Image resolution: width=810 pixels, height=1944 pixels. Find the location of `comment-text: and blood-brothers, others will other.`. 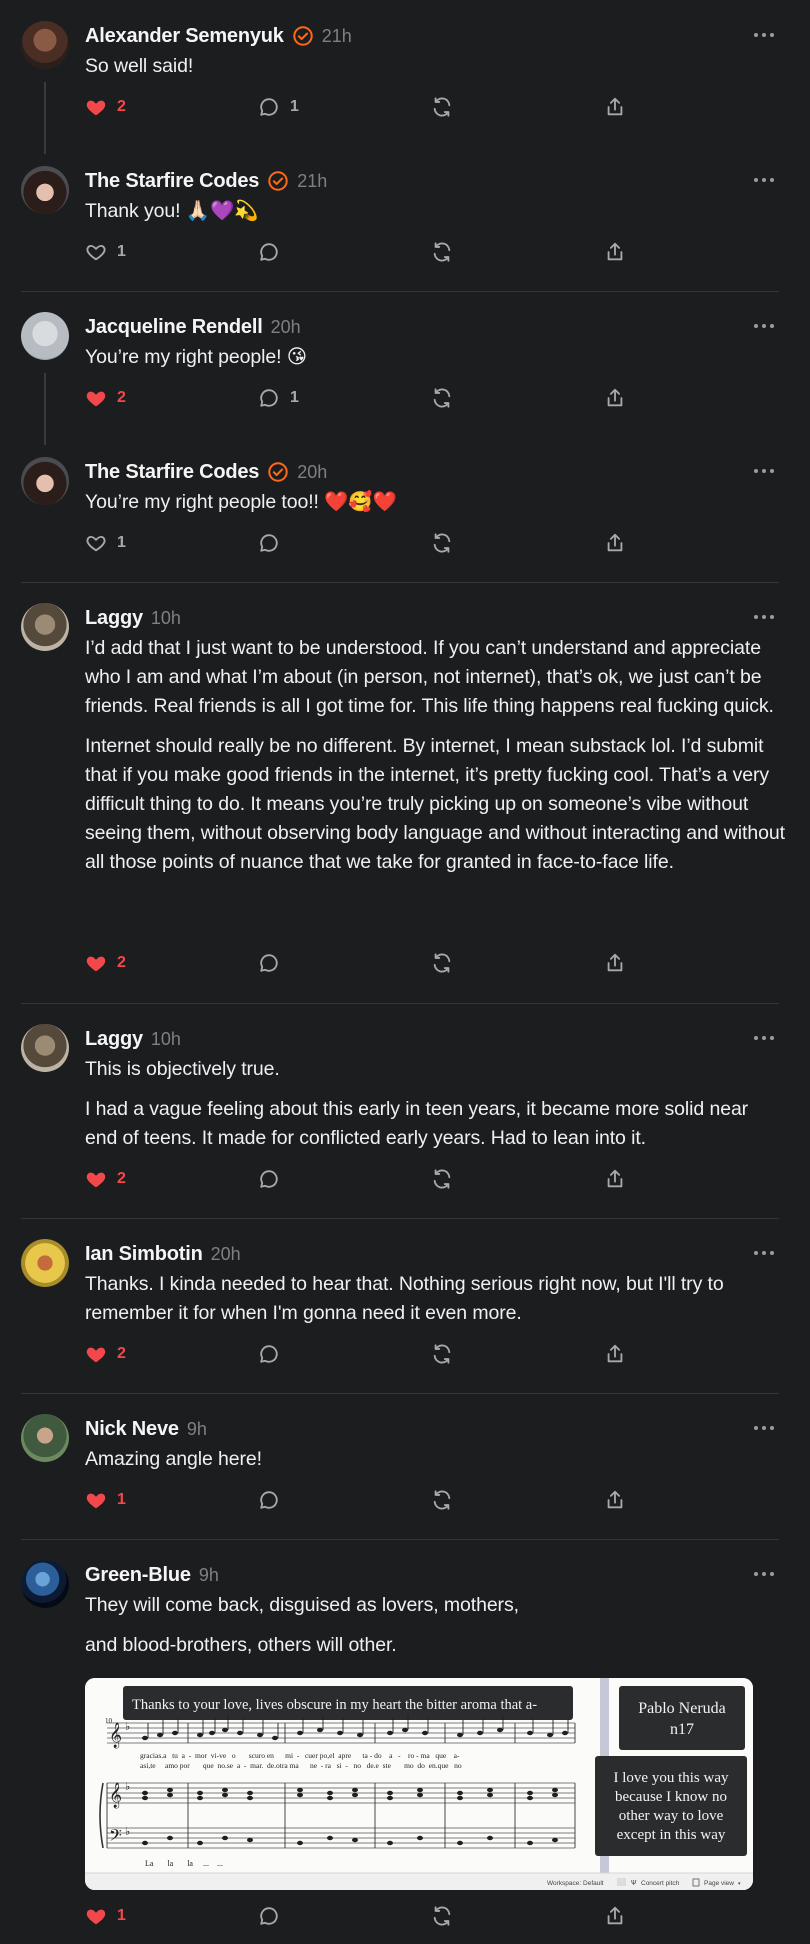

comment-text: and blood-brothers, others will other. is located at coordinates (241, 1645).